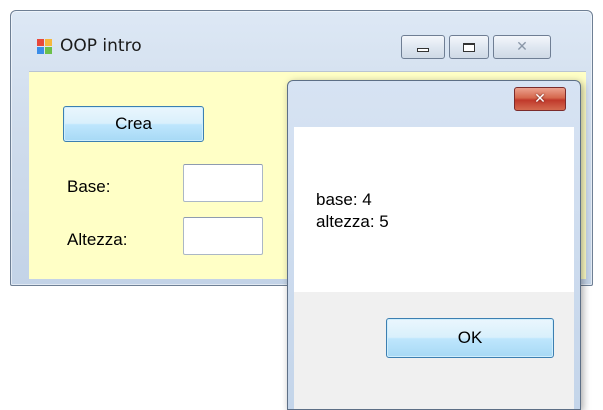  What do you see at coordinates (223, 236) in the screenshot?
I see `altezza-input` at bounding box center [223, 236].